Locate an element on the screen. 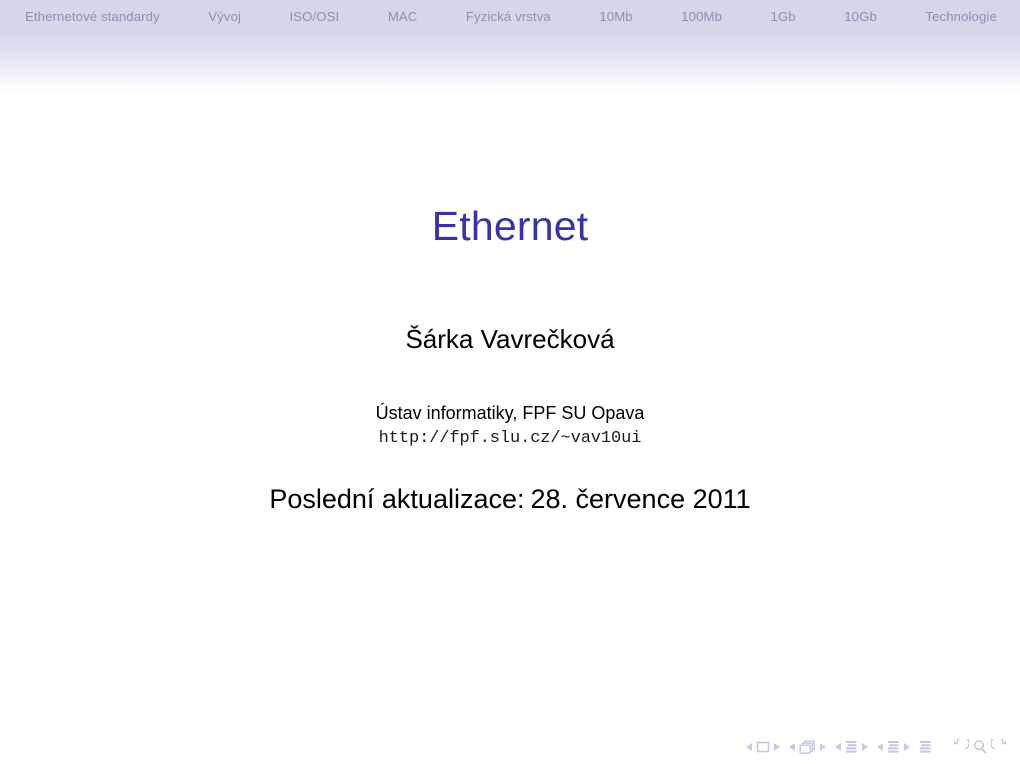 This screenshot has height=764, width=1020. back-arrow-icon is located at coordinates (960, 747).